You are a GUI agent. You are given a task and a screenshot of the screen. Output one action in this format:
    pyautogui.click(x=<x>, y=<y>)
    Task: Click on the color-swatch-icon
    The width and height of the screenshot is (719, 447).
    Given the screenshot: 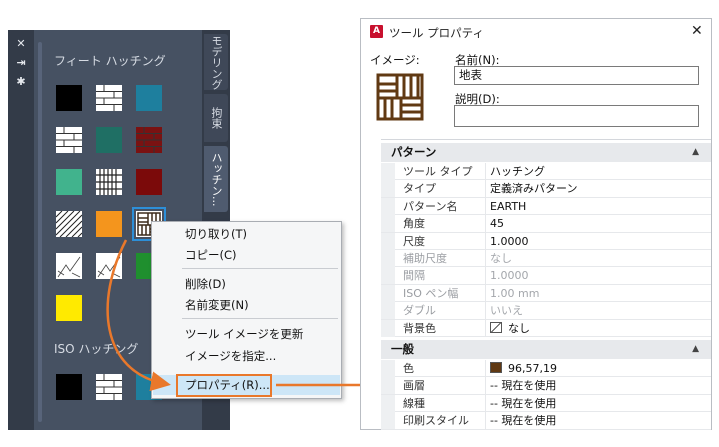 What is the action you would take?
    pyautogui.click(x=496, y=367)
    